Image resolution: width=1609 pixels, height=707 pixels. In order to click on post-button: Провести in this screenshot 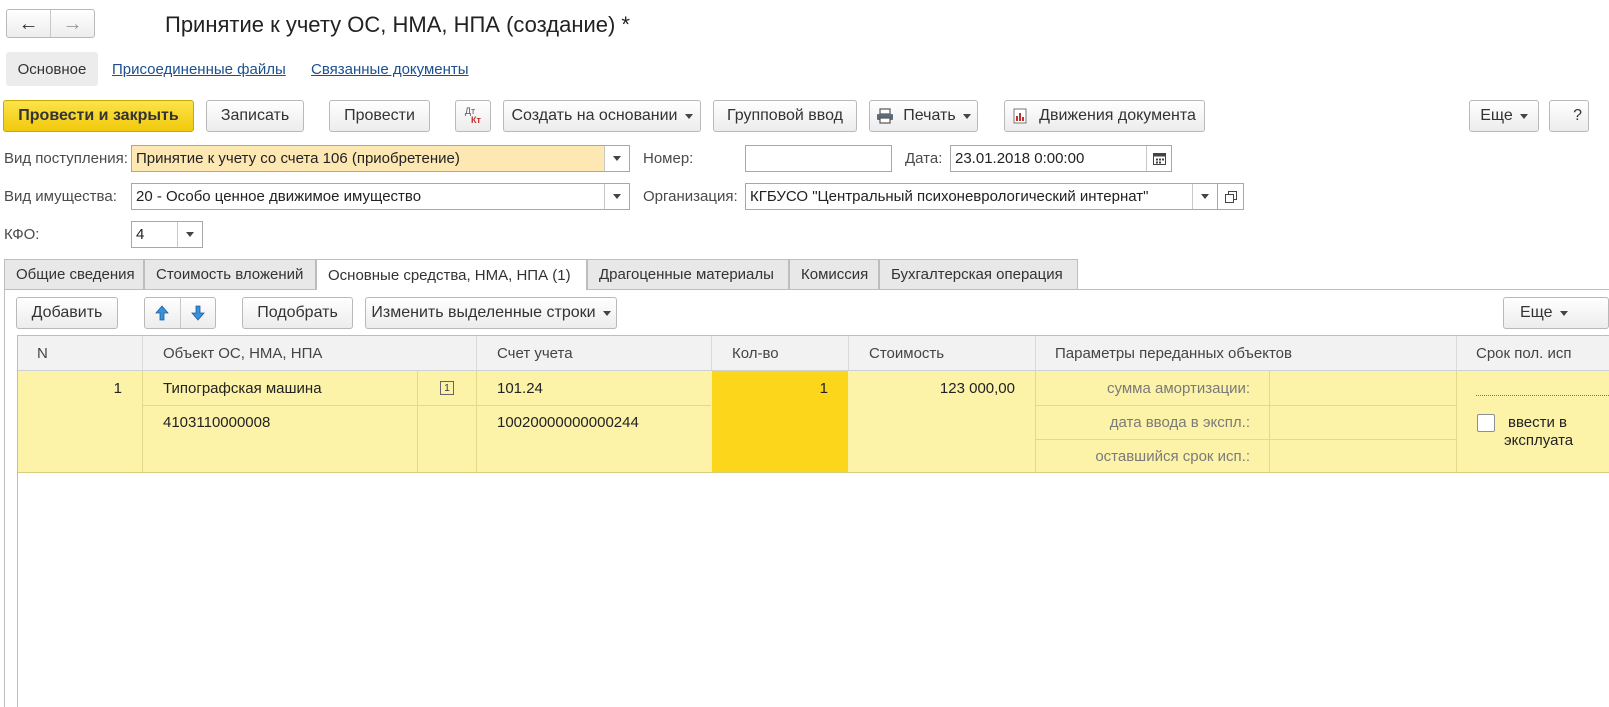, I will do `click(379, 116)`.